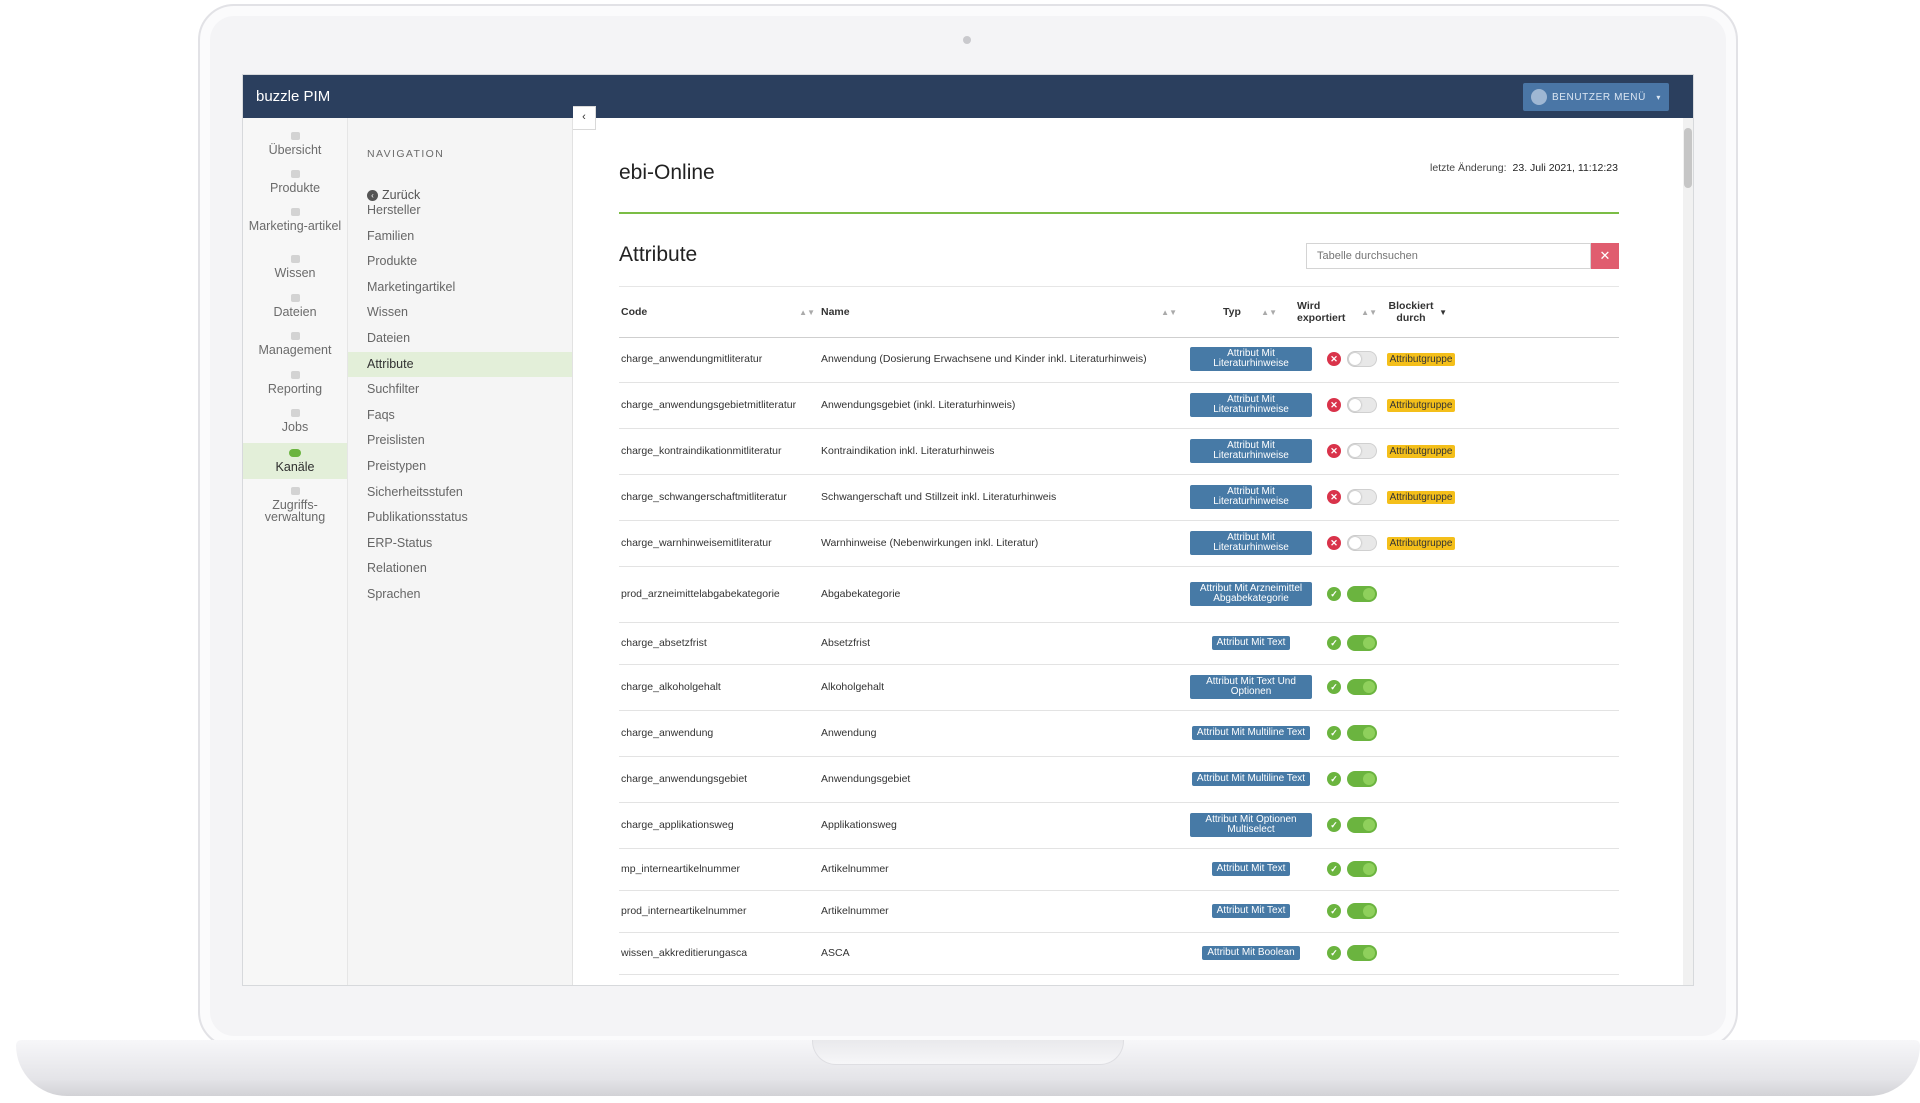 The height and width of the screenshot is (1103, 1920). I want to click on sidebar-item: Marketing-artikel, so click(295, 224).